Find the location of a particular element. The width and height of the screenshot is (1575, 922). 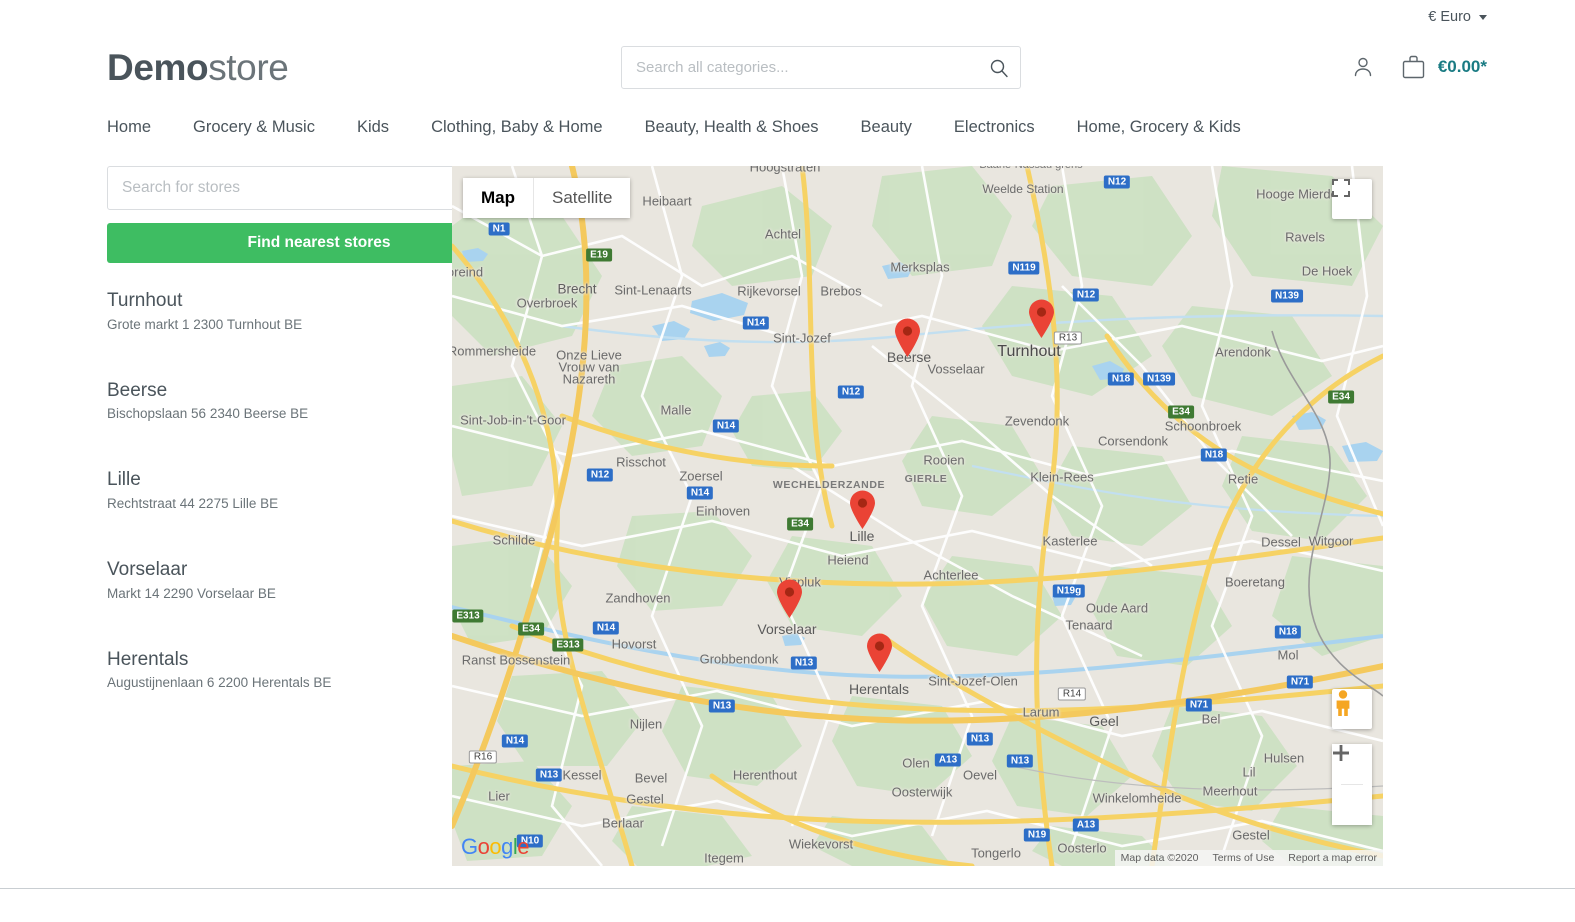

zoom-out-button is located at coordinates (1352, 788).